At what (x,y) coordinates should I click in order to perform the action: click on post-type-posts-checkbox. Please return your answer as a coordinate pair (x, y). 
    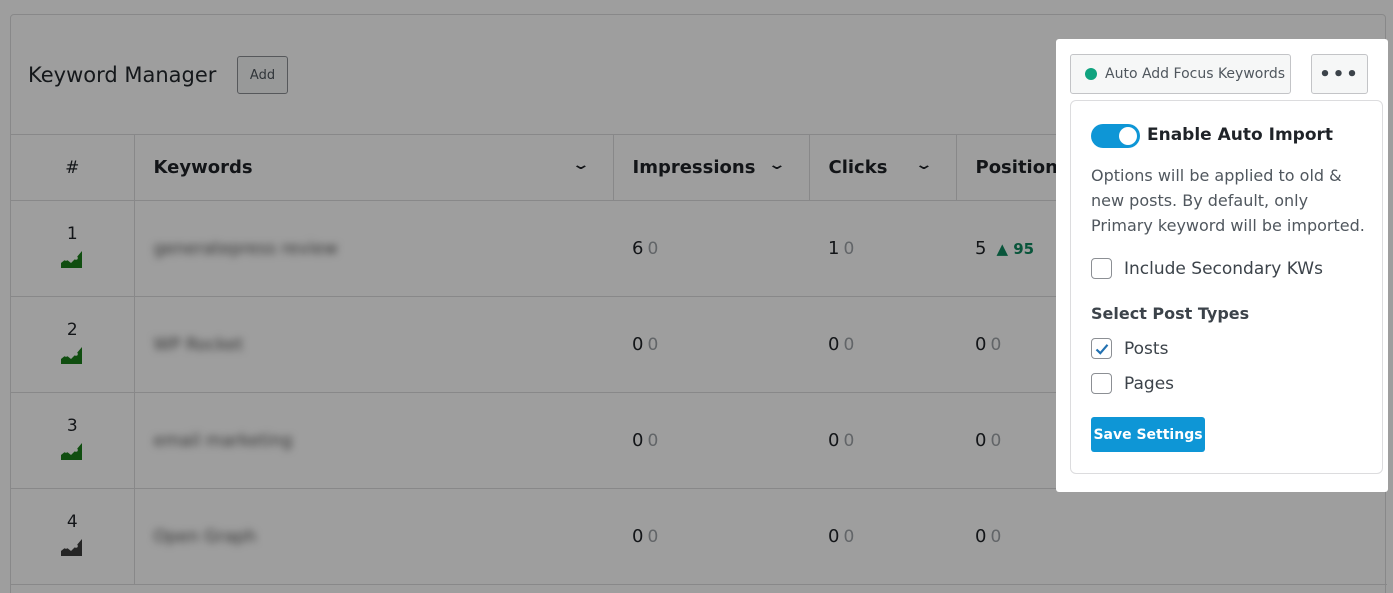
    Looking at the image, I should click on (1101, 348).